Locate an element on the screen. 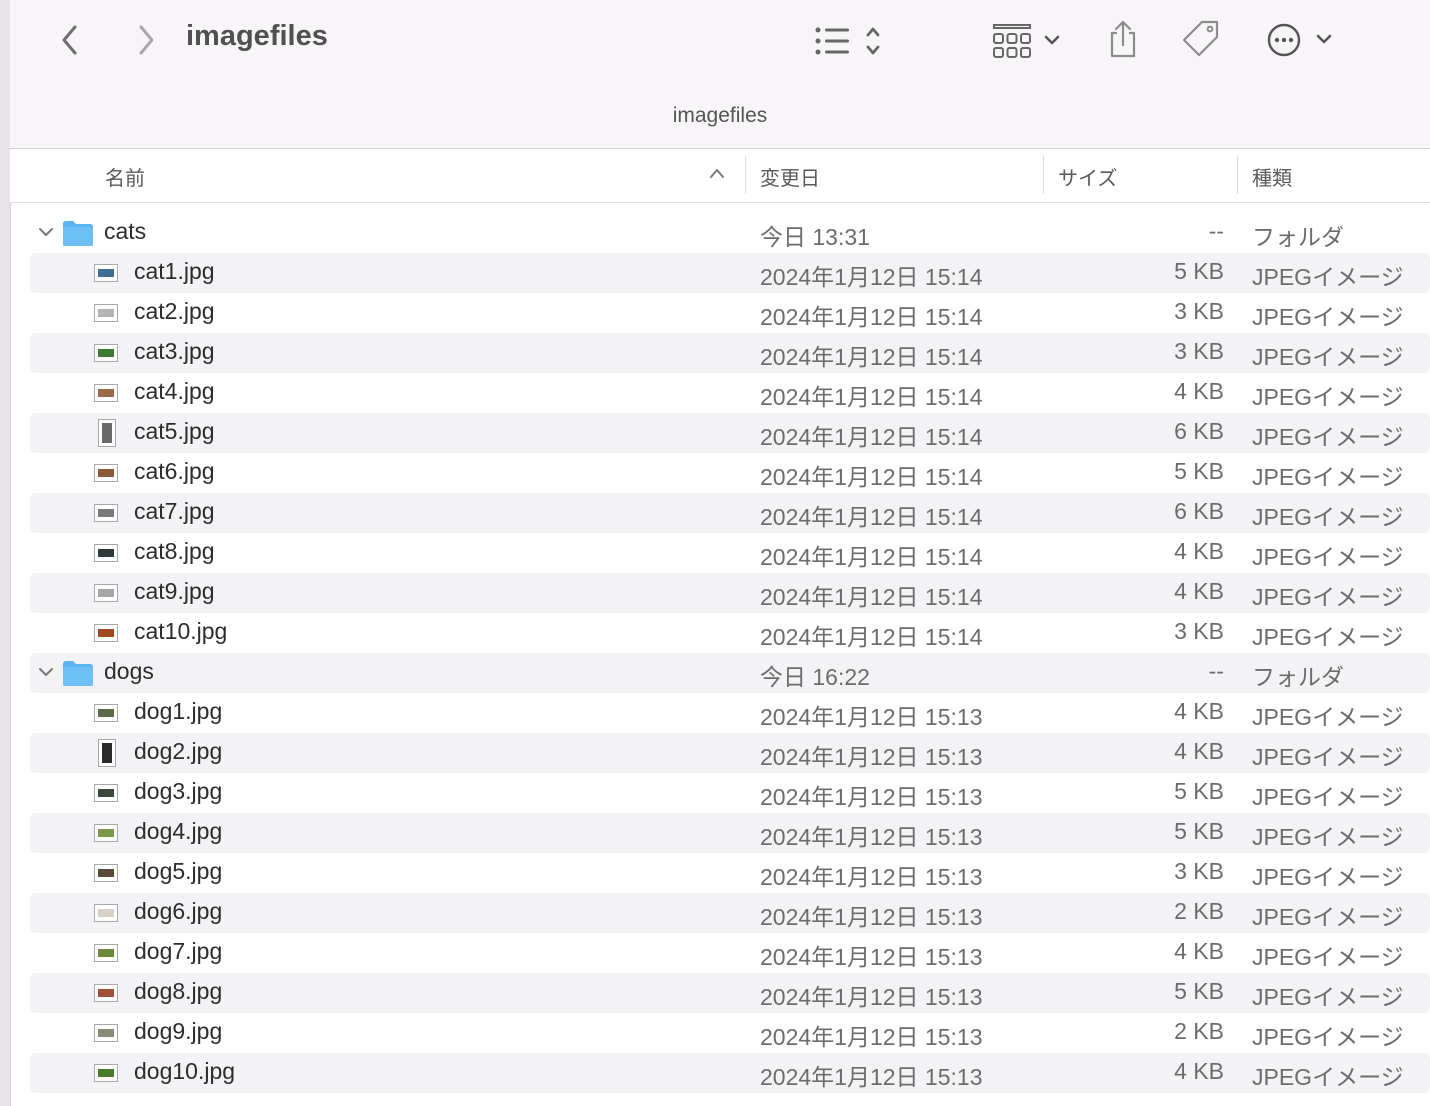  file-row: cat7.jpg 2024年1月12日 15:14 6 KB JPEGイメージ is located at coordinates (730, 513).